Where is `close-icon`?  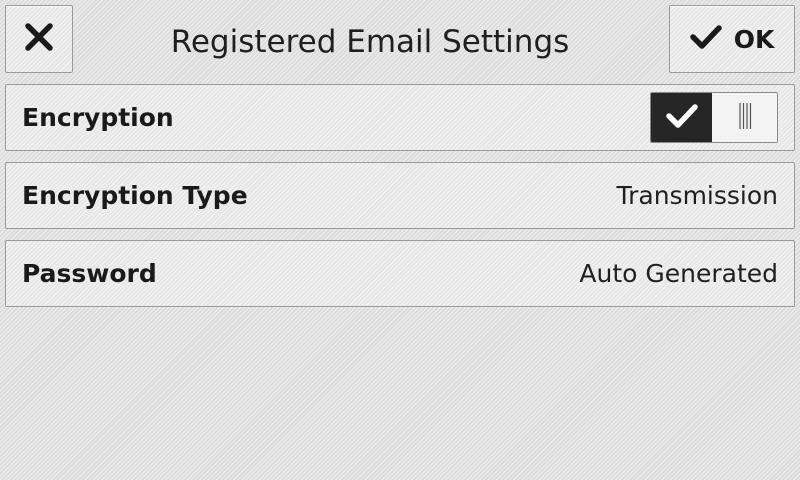
close-icon is located at coordinates (39, 39).